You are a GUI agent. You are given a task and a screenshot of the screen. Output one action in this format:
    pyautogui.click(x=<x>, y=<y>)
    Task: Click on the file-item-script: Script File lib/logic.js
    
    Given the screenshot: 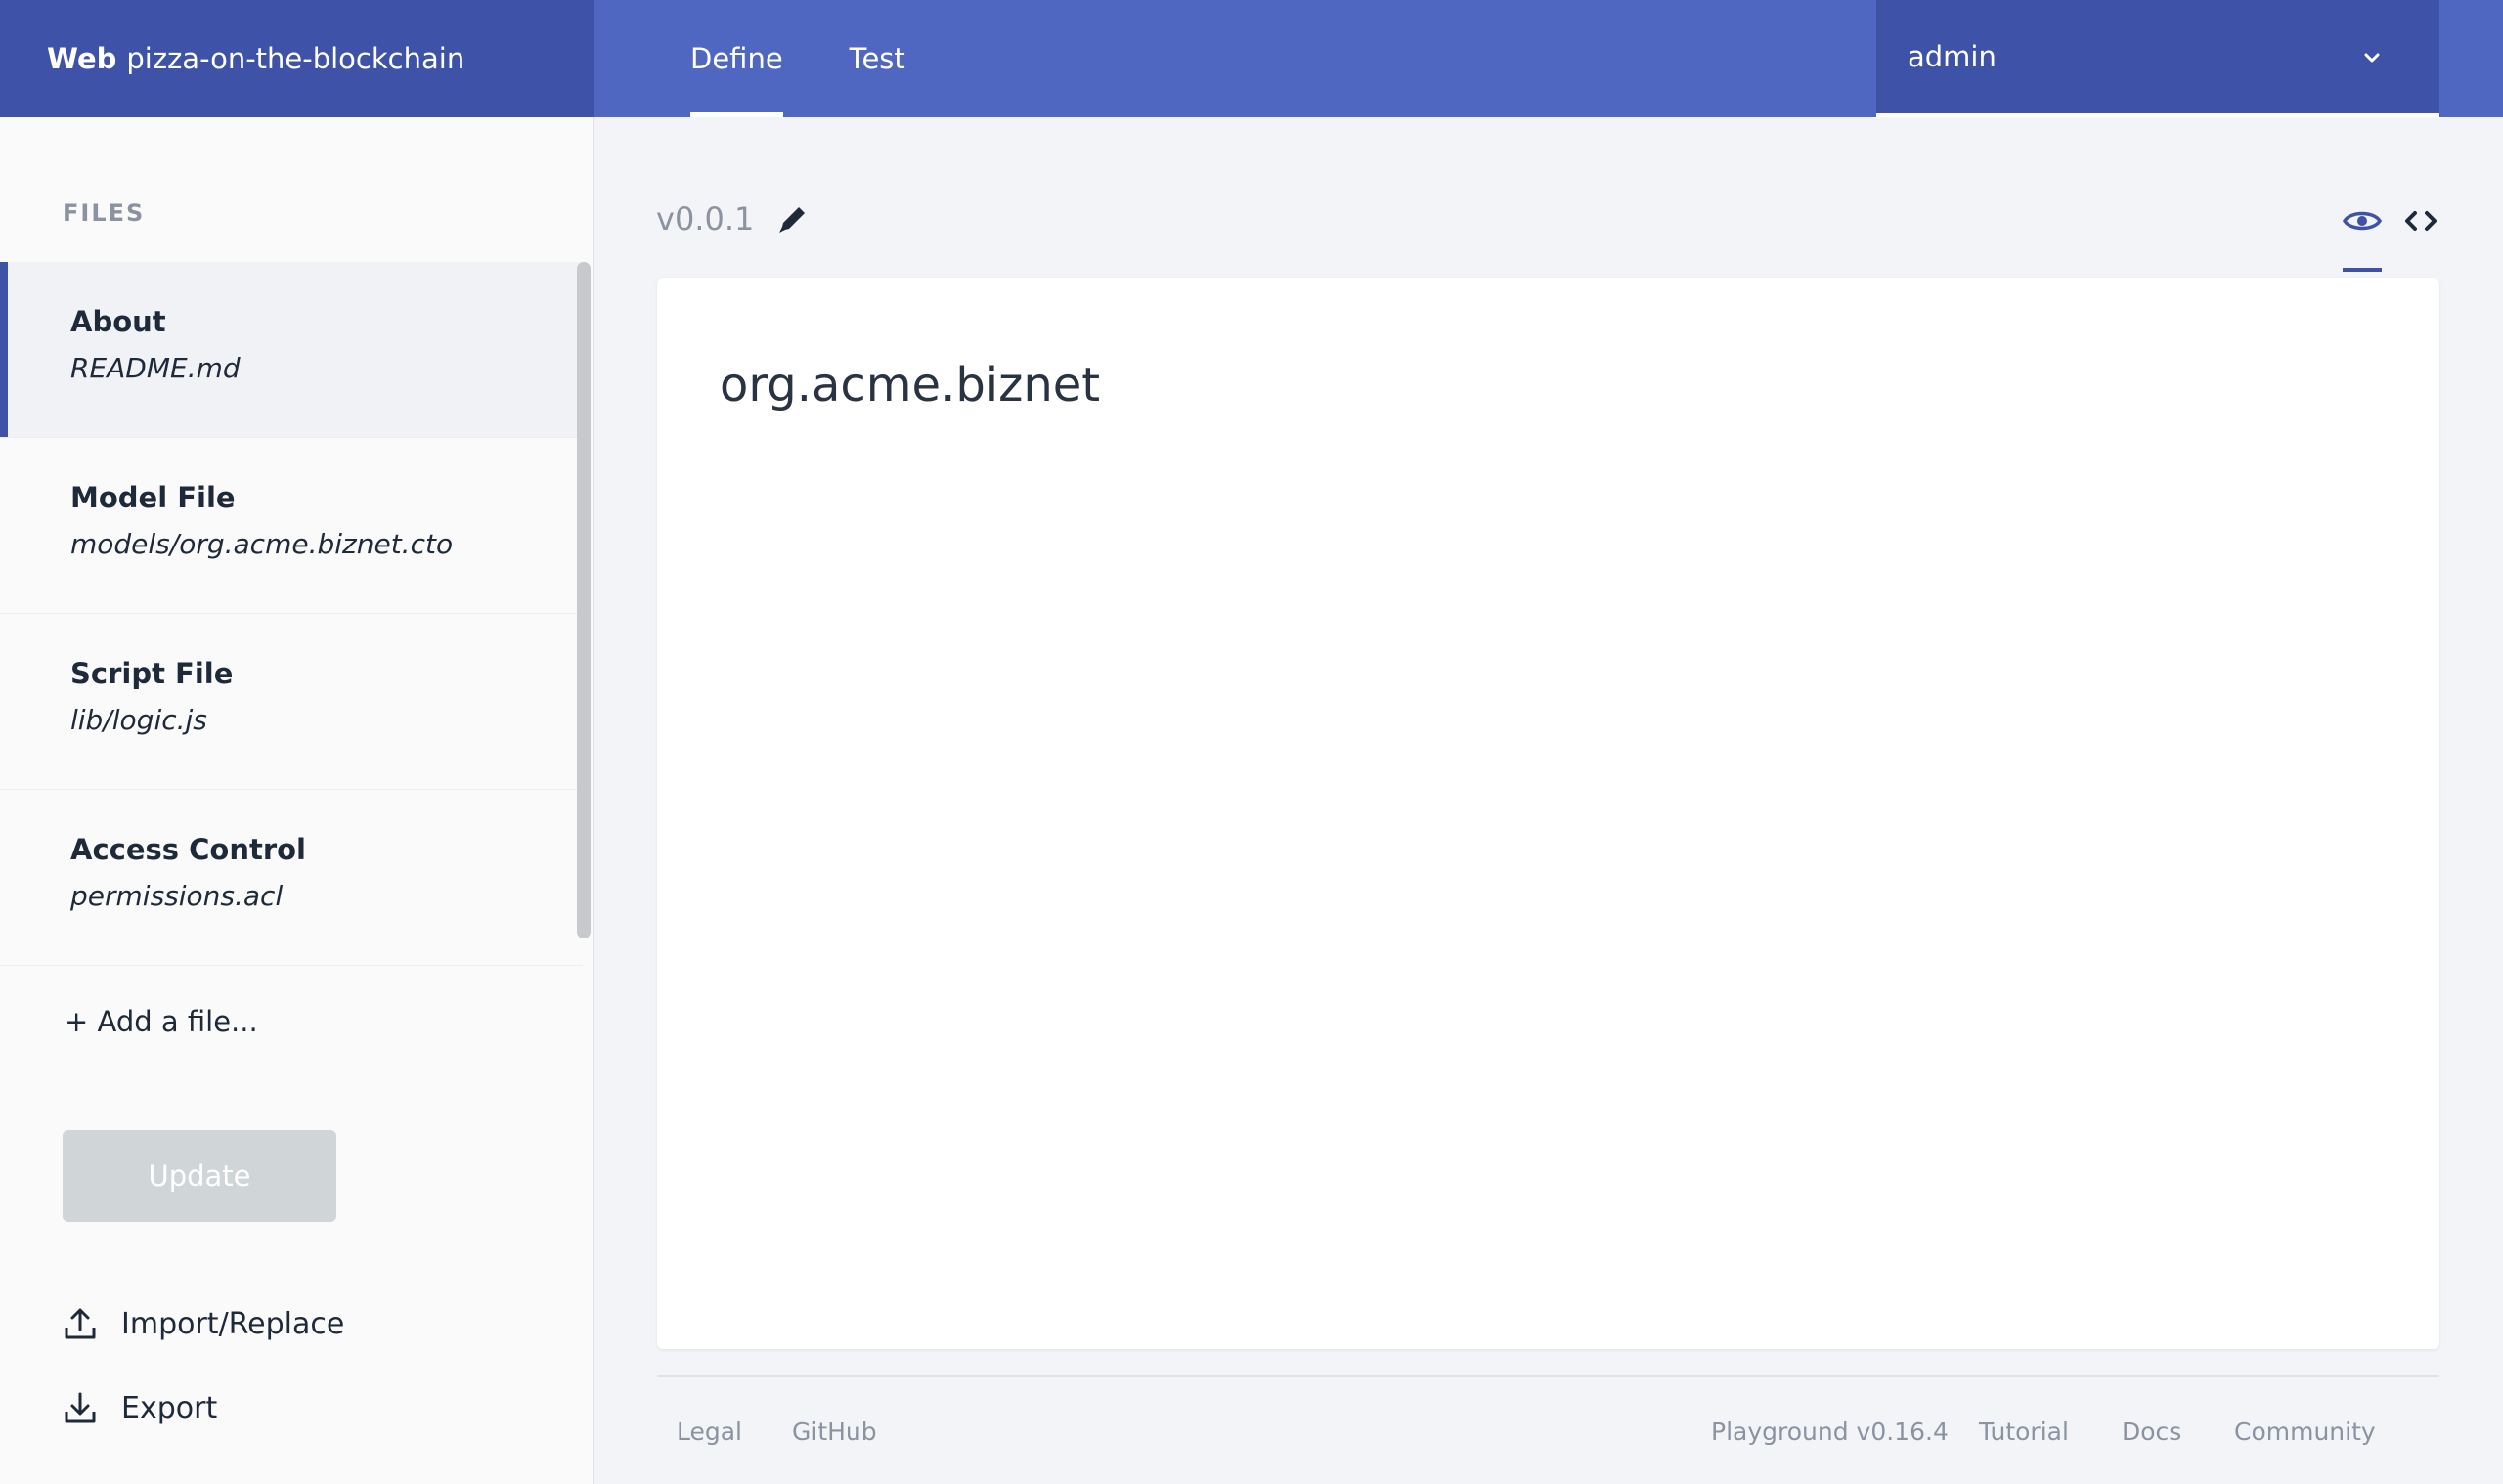 What is the action you would take?
    pyautogui.click(x=291, y=702)
    